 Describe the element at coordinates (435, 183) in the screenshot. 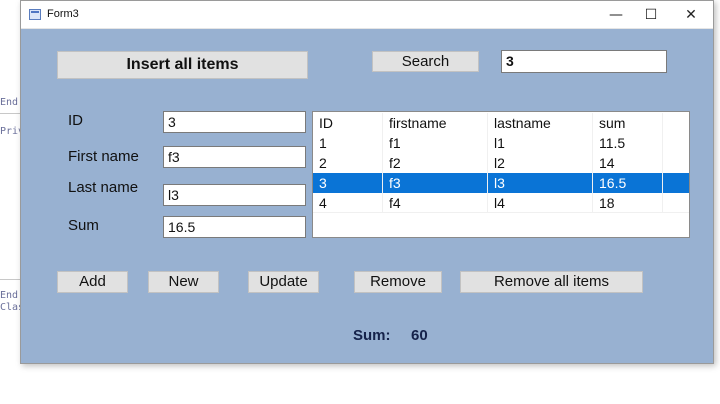

I see `cell-firstname: f3` at that location.